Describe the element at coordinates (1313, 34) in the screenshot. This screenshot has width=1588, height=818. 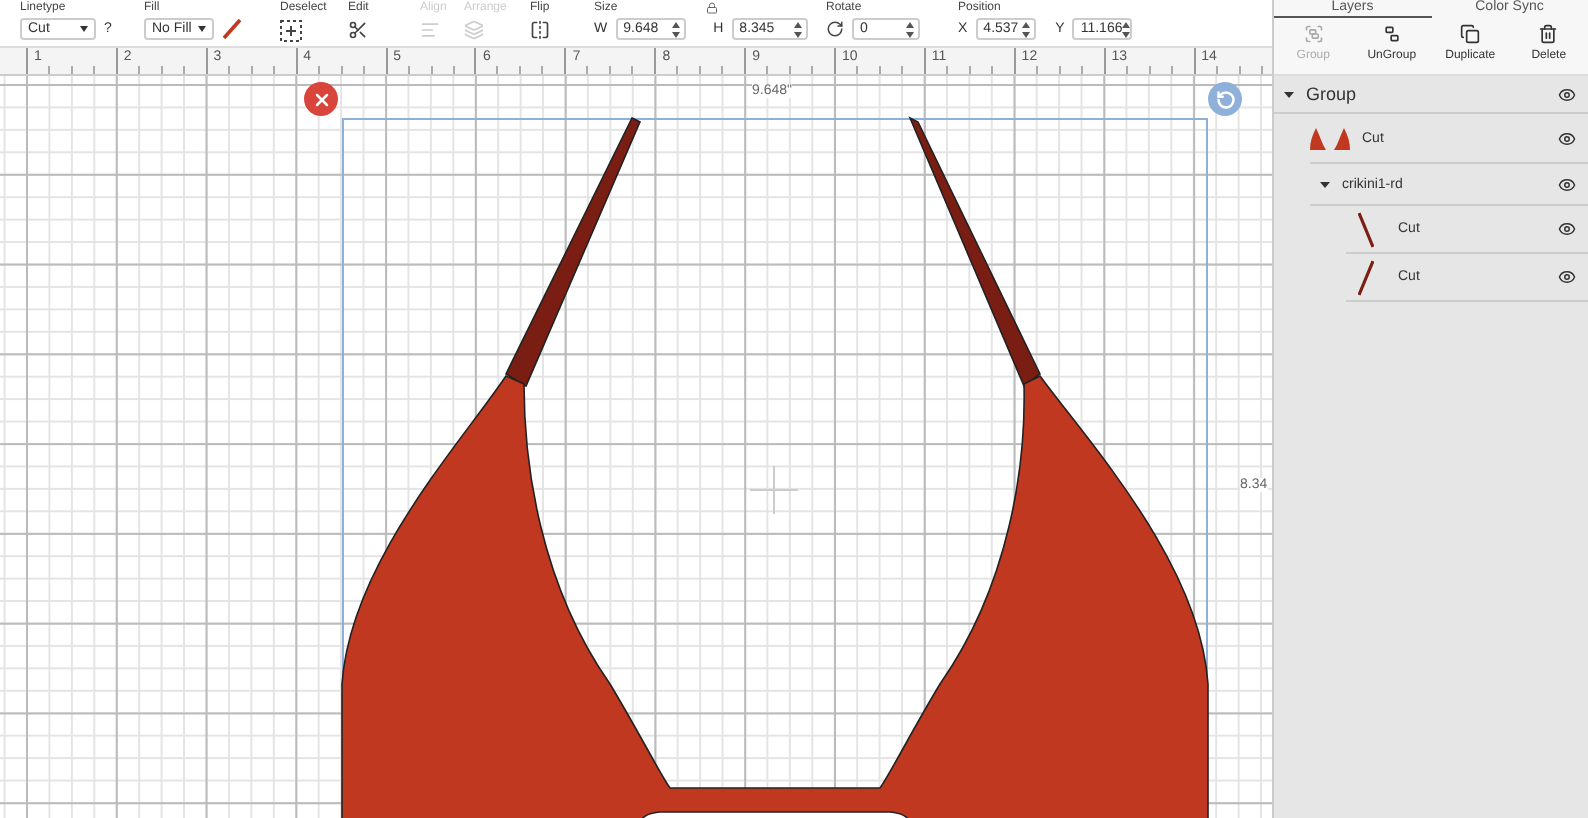
I see `group-icon` at that location.